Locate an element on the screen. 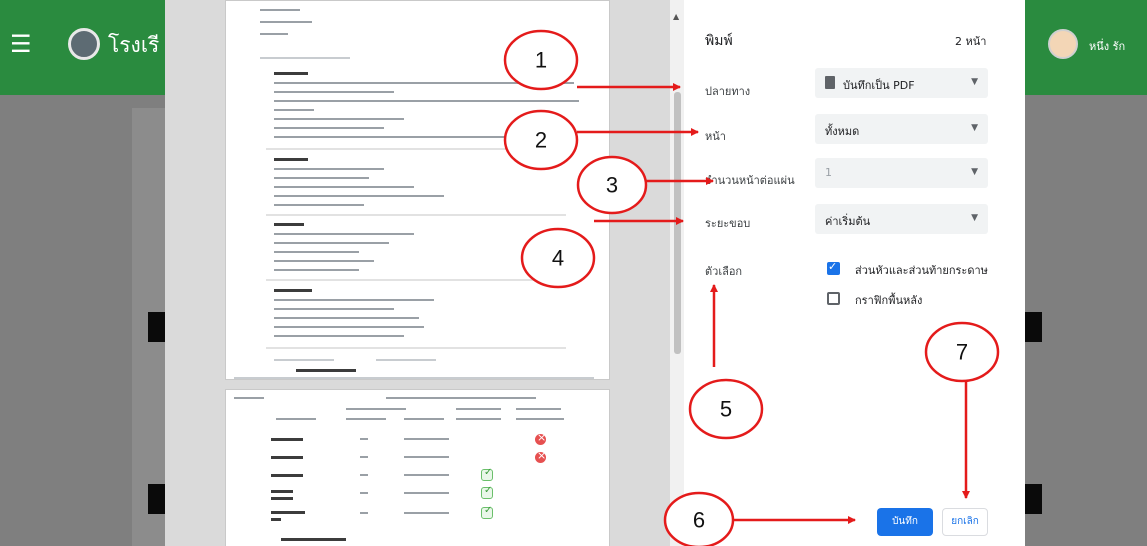 The image size is (1147, 546). annotation-number-2: 2 is located at coordinates (541, 140).